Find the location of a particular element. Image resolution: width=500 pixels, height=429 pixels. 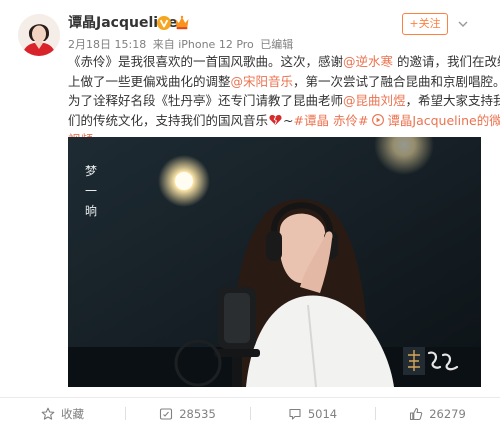

video-link: 谭晶Jacqueline的微博 is located at coordinates (436, 120).